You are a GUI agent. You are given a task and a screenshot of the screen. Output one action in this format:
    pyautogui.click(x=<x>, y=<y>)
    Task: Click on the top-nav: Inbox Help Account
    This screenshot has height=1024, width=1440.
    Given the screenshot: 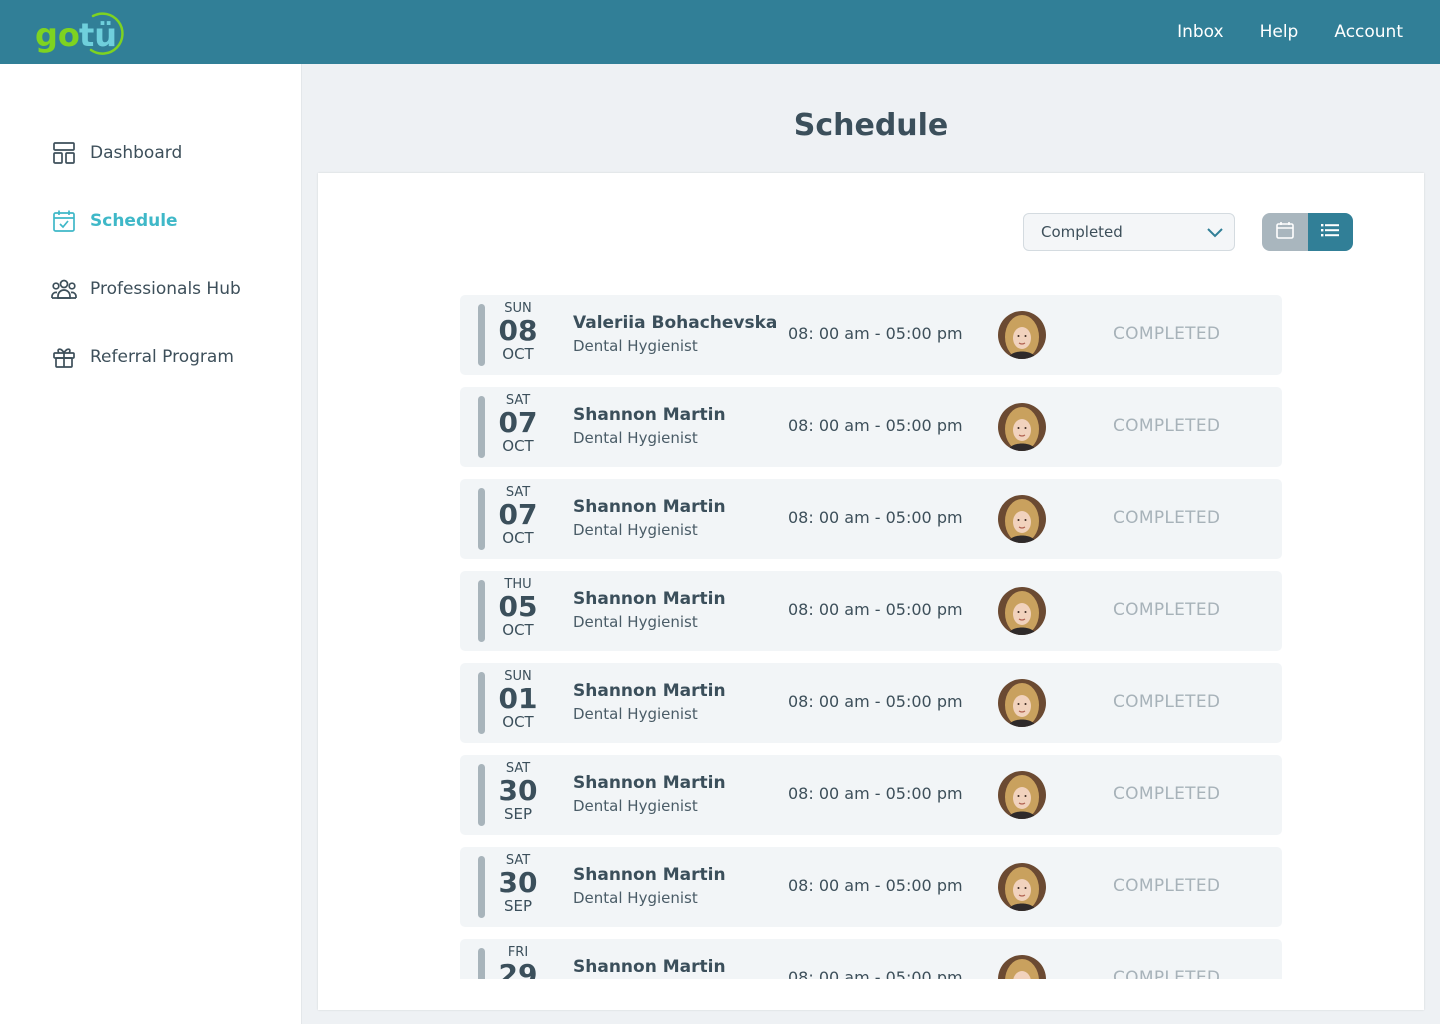 What is the action you would take?
    pyautogui.click(x=1290, y=32)
    